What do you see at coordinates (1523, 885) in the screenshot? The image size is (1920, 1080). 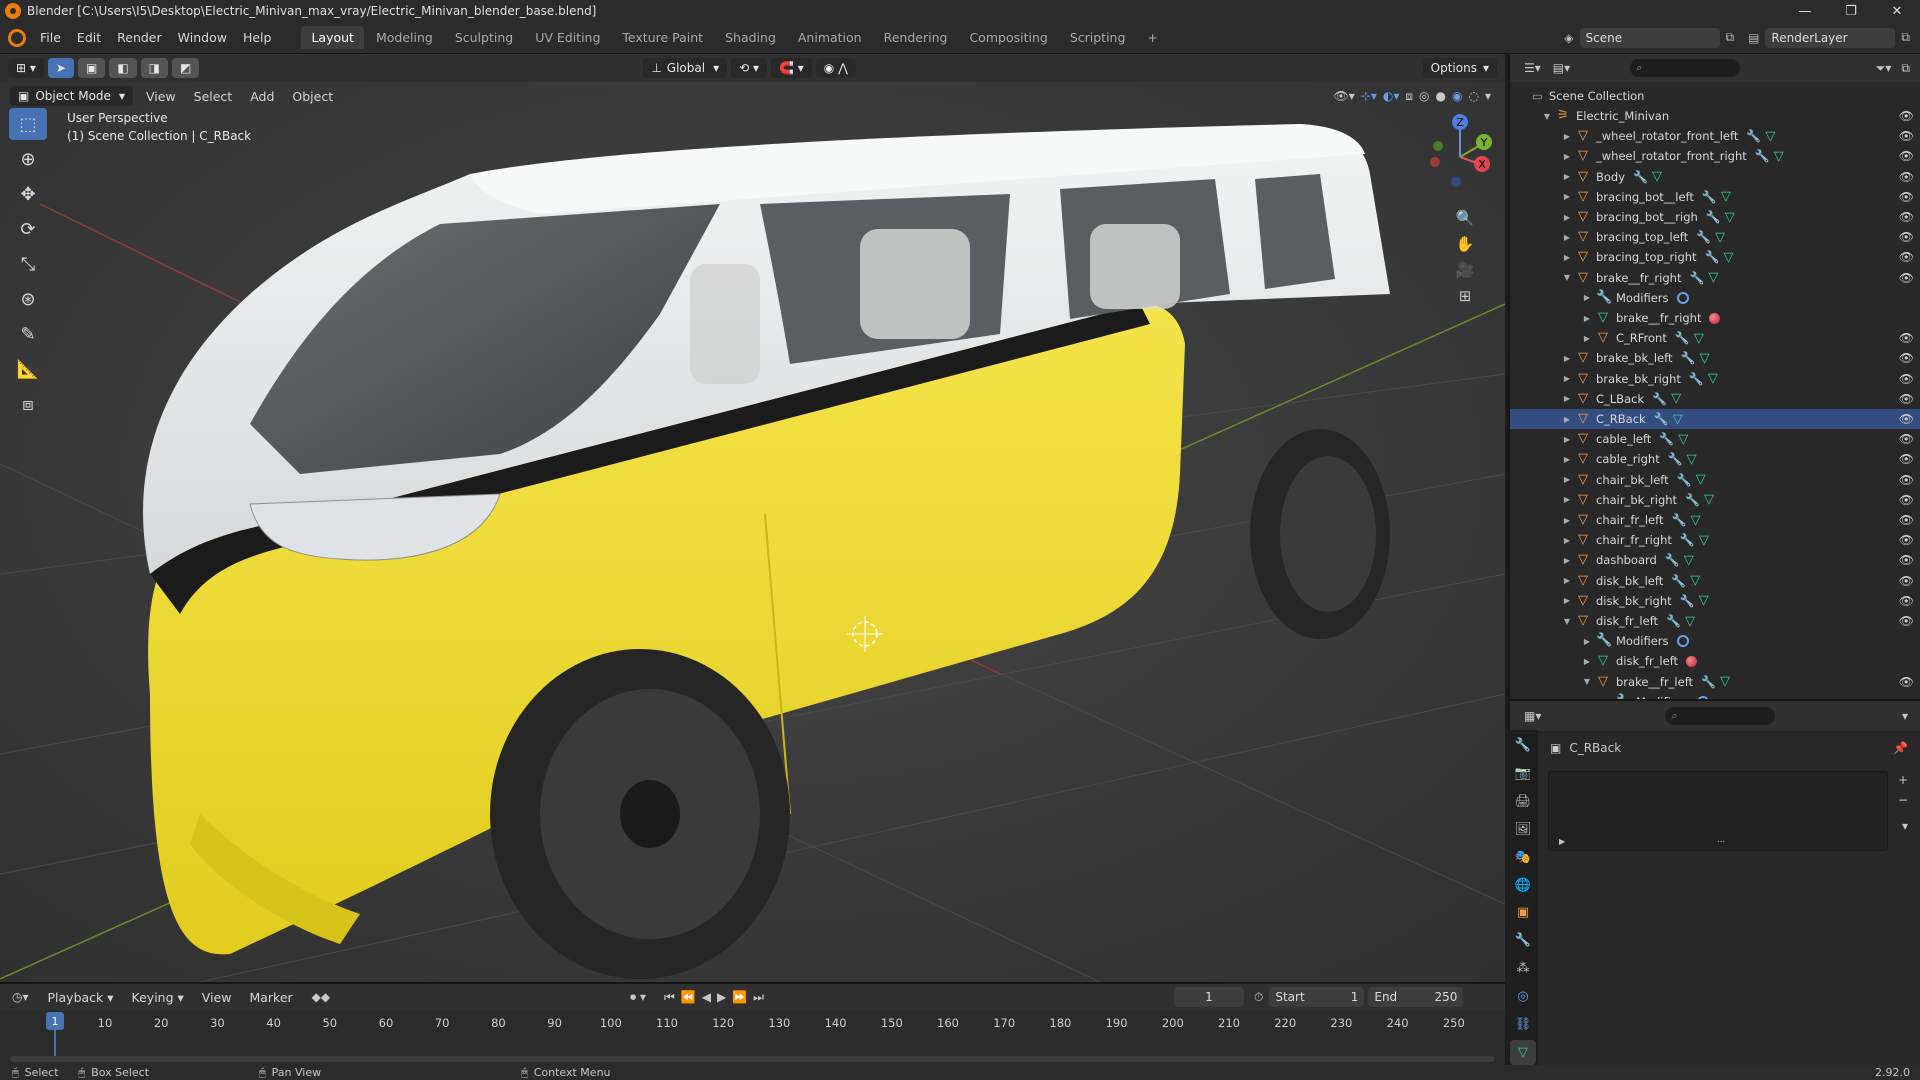 I see `world-tab-icon: 🌐` at bounding box center [1523, 885].